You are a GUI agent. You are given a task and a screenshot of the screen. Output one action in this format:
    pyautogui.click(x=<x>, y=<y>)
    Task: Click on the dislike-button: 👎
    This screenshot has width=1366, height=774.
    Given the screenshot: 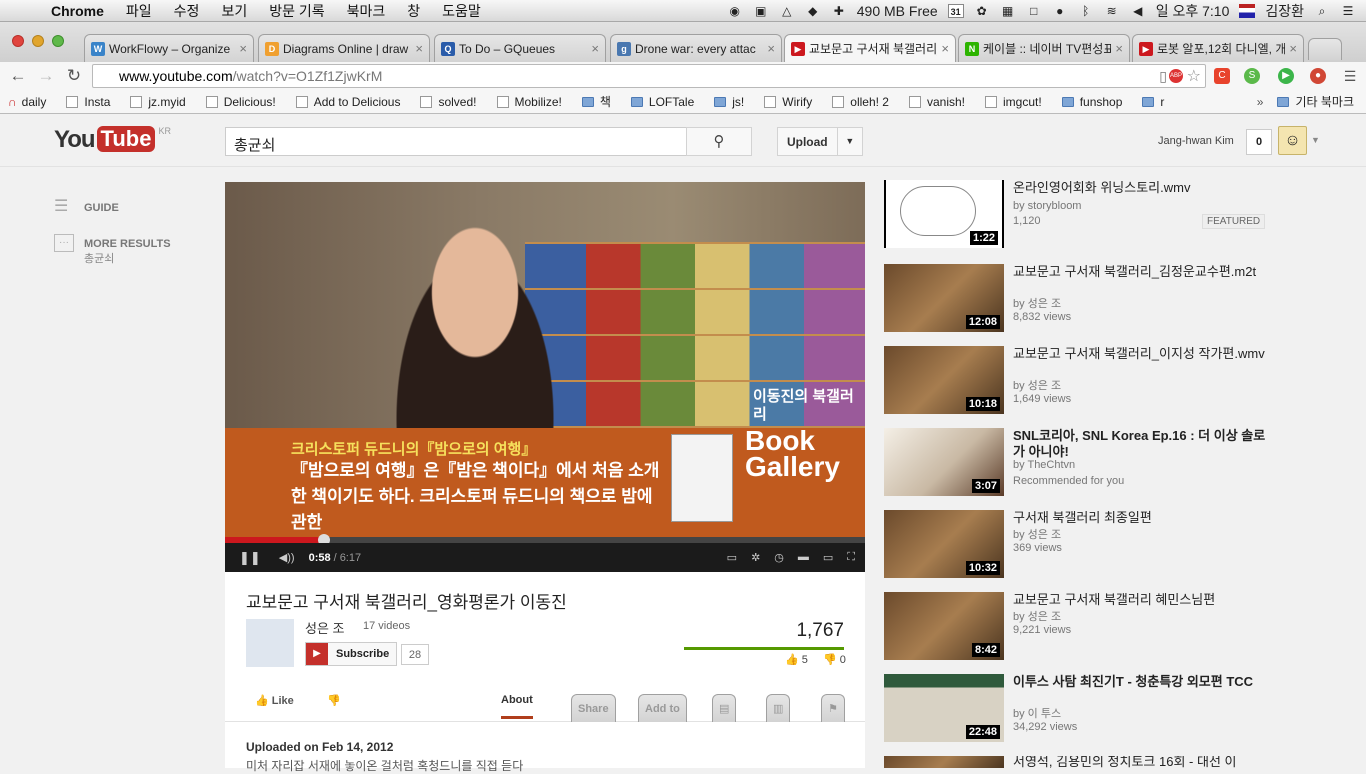 What is the action you would take?
    pyautogui.click(x=334, y=700)
    